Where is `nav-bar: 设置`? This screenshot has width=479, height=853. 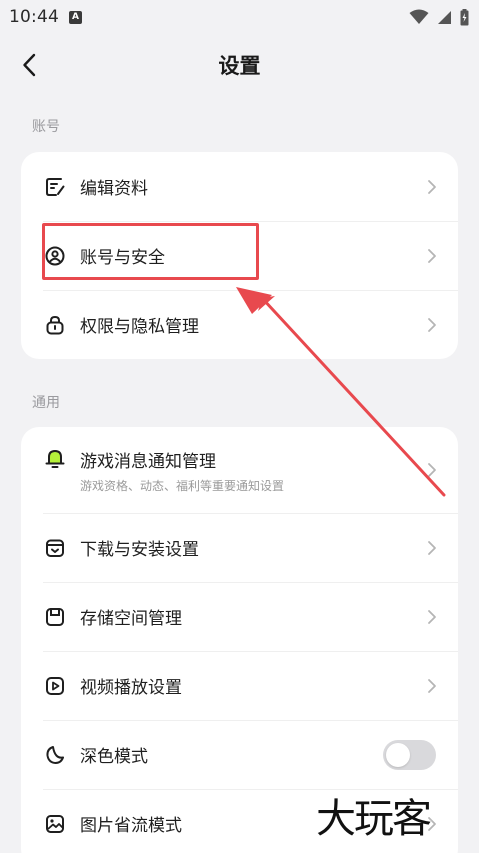
nav-bar: 设置 is located at coordinates (239, 64).